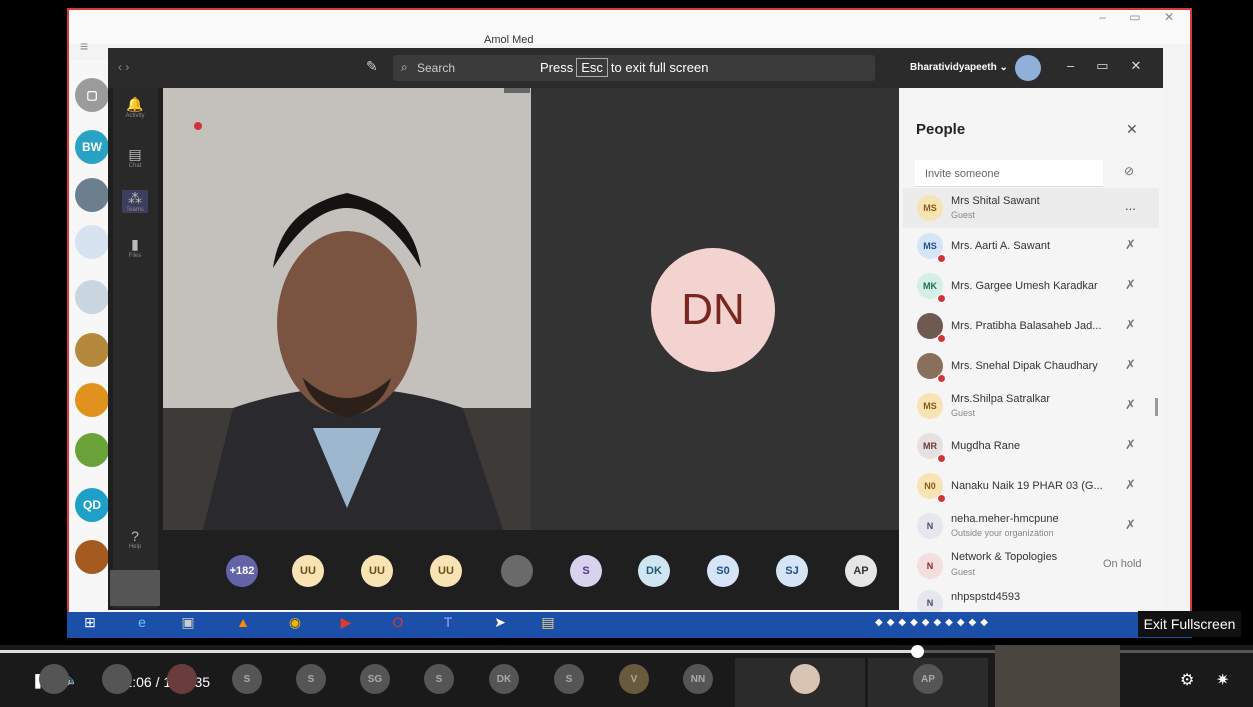 Image resolution: width=1253 pixels, height=707 pixels. I want to click on recording-dot, so click(198, 126).